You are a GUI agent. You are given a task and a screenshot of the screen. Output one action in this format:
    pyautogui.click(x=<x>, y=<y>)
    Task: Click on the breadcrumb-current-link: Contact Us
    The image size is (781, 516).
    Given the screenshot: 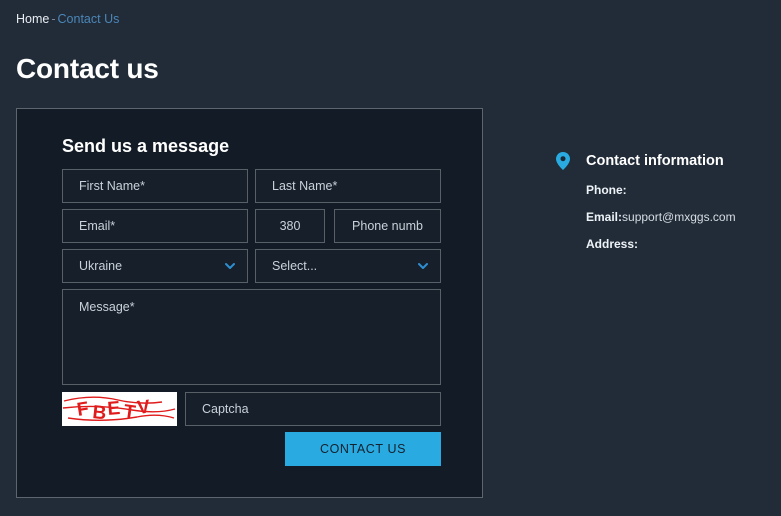 What is the action you would take?
    pyautogui.click(x=89, y=19)
    